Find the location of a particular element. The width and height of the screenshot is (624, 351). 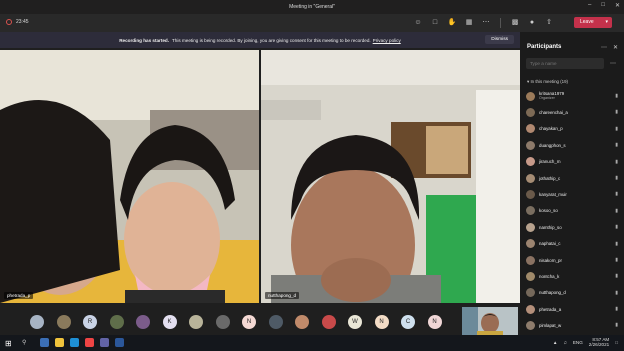

people-icon: ☺ is located at coordinates (418, 22).